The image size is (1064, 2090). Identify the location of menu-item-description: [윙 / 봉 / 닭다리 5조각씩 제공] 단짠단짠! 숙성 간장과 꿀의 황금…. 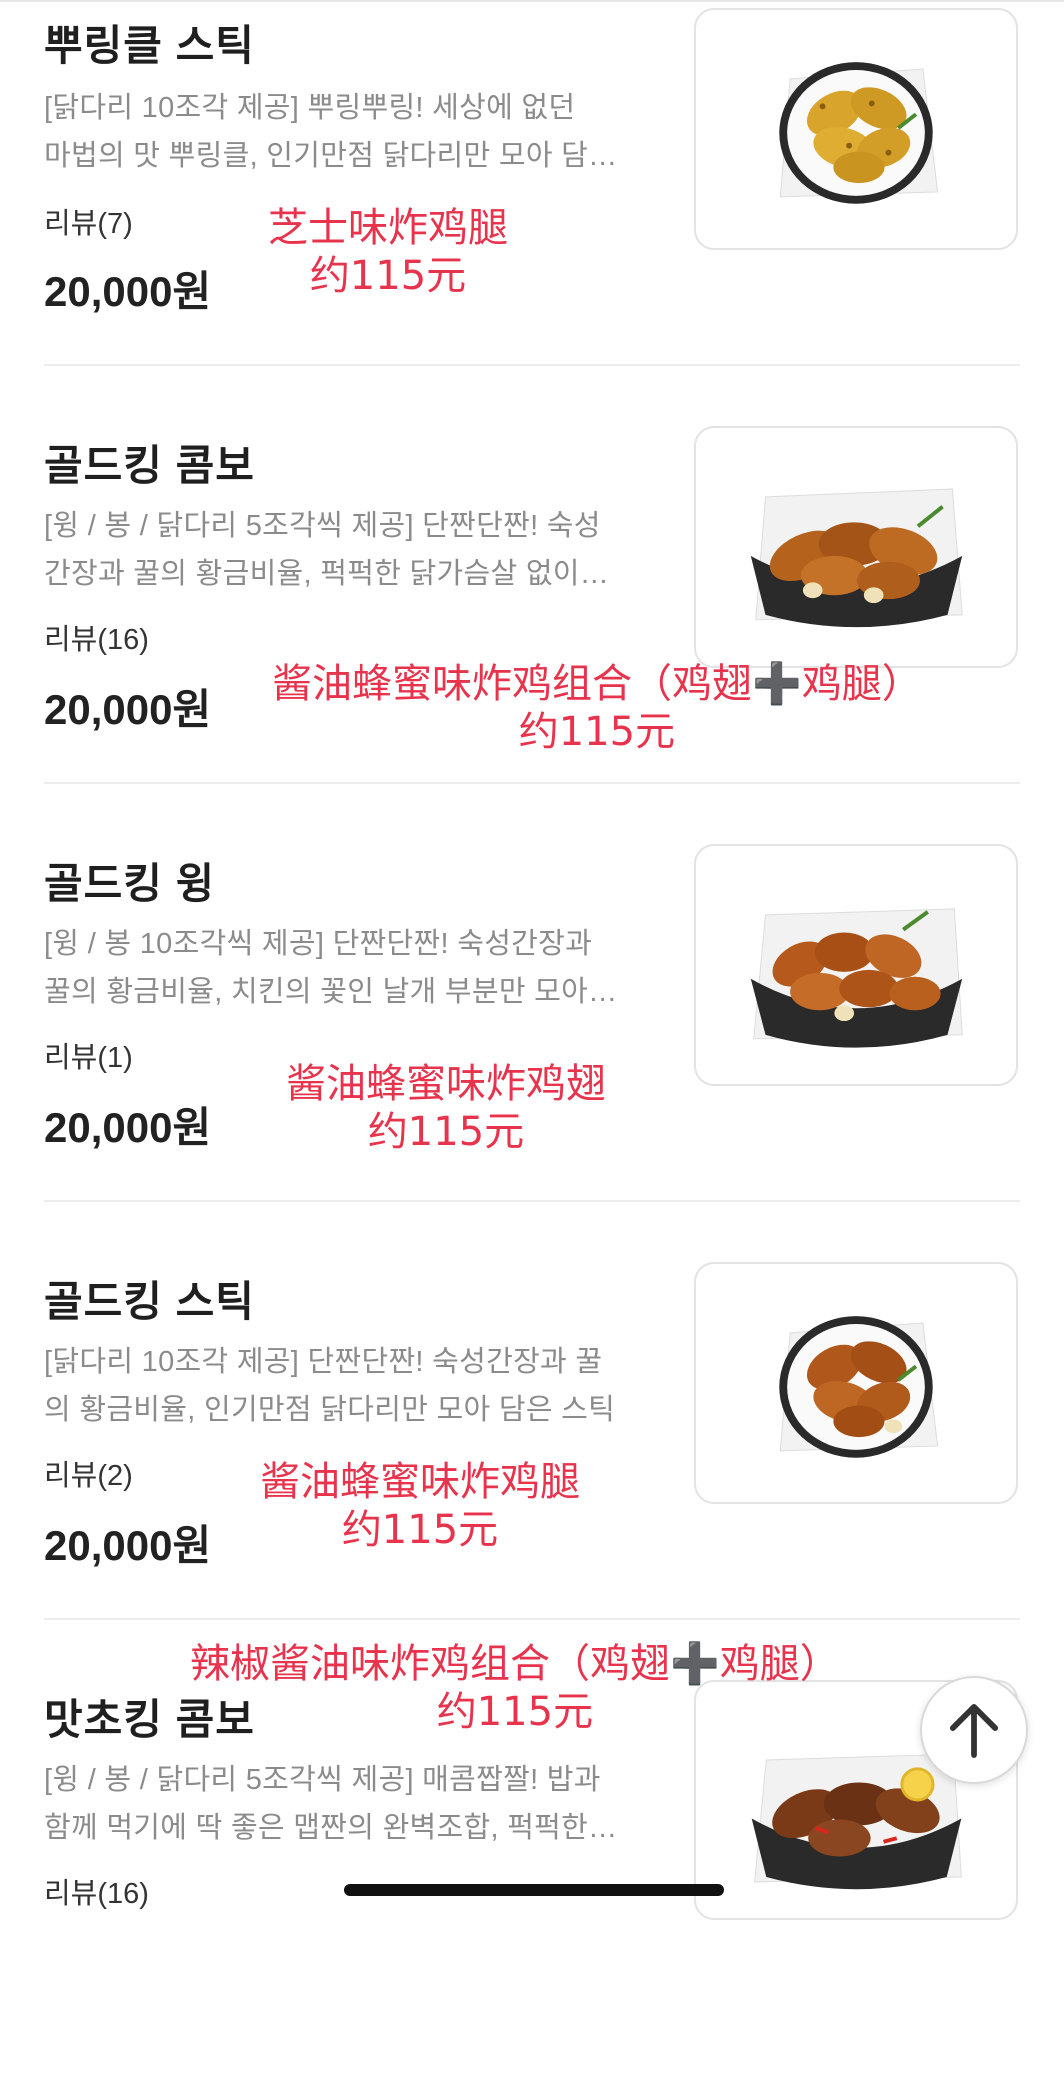
(327, 550).